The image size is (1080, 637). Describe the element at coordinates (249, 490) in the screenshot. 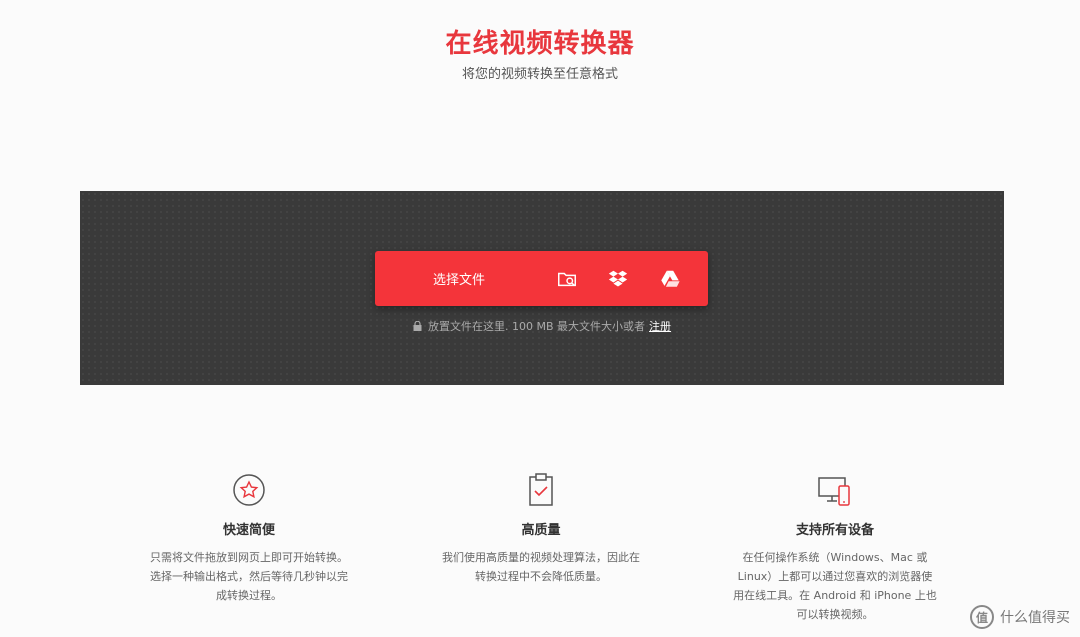

I see `star-circle-icon` at that location.